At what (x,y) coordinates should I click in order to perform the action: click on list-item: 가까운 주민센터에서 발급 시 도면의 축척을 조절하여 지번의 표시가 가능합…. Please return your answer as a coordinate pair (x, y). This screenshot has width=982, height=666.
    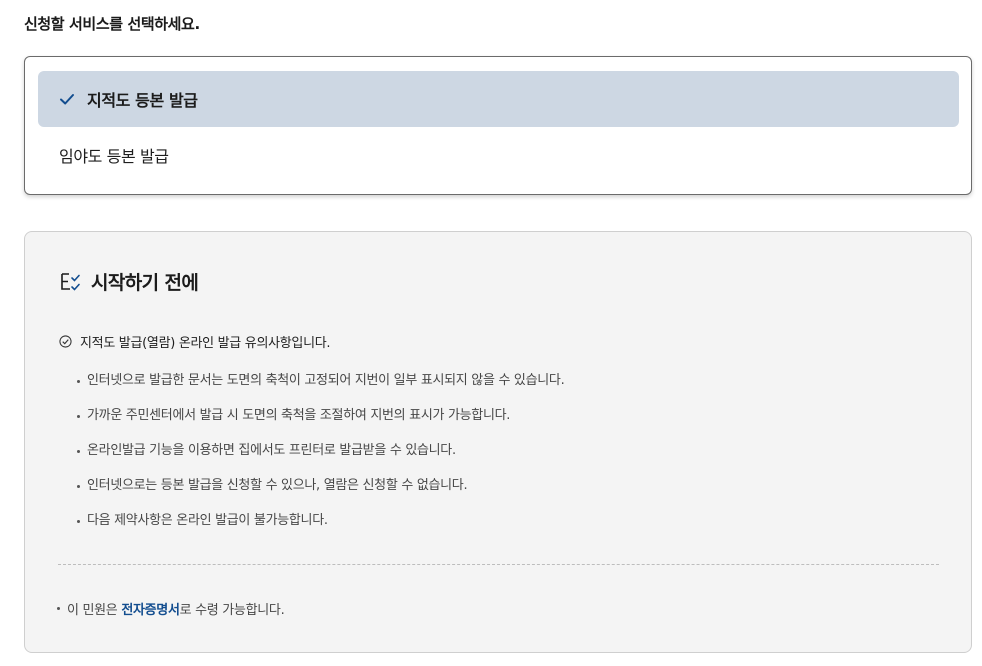
    Looking at the image, I should click on (320, 424).